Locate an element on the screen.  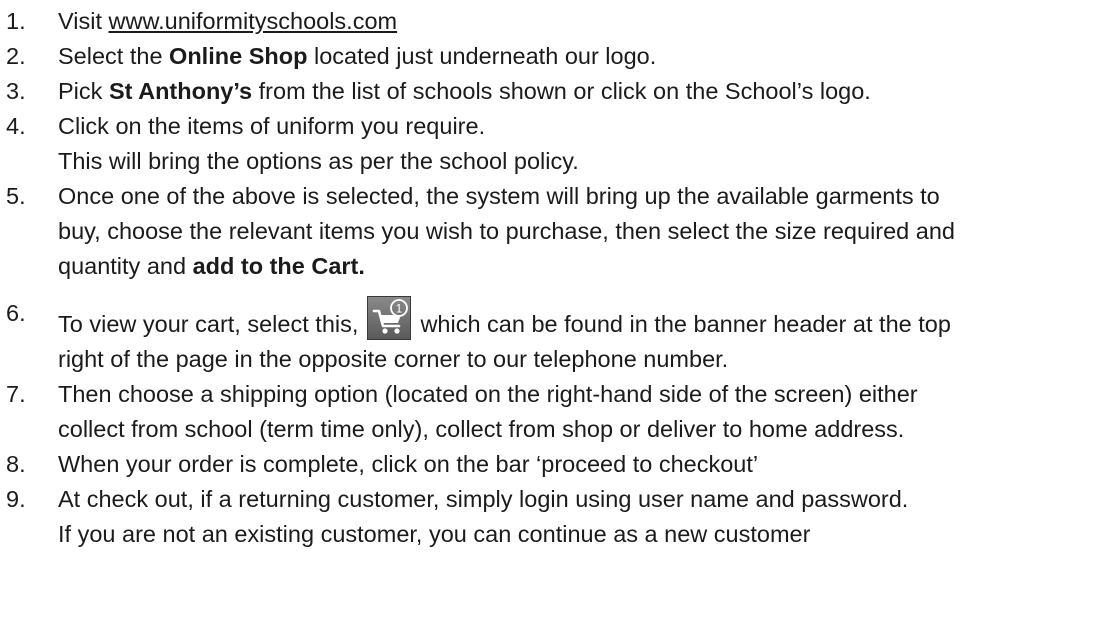
step-number: 7. is located at coordinates (16, 394).